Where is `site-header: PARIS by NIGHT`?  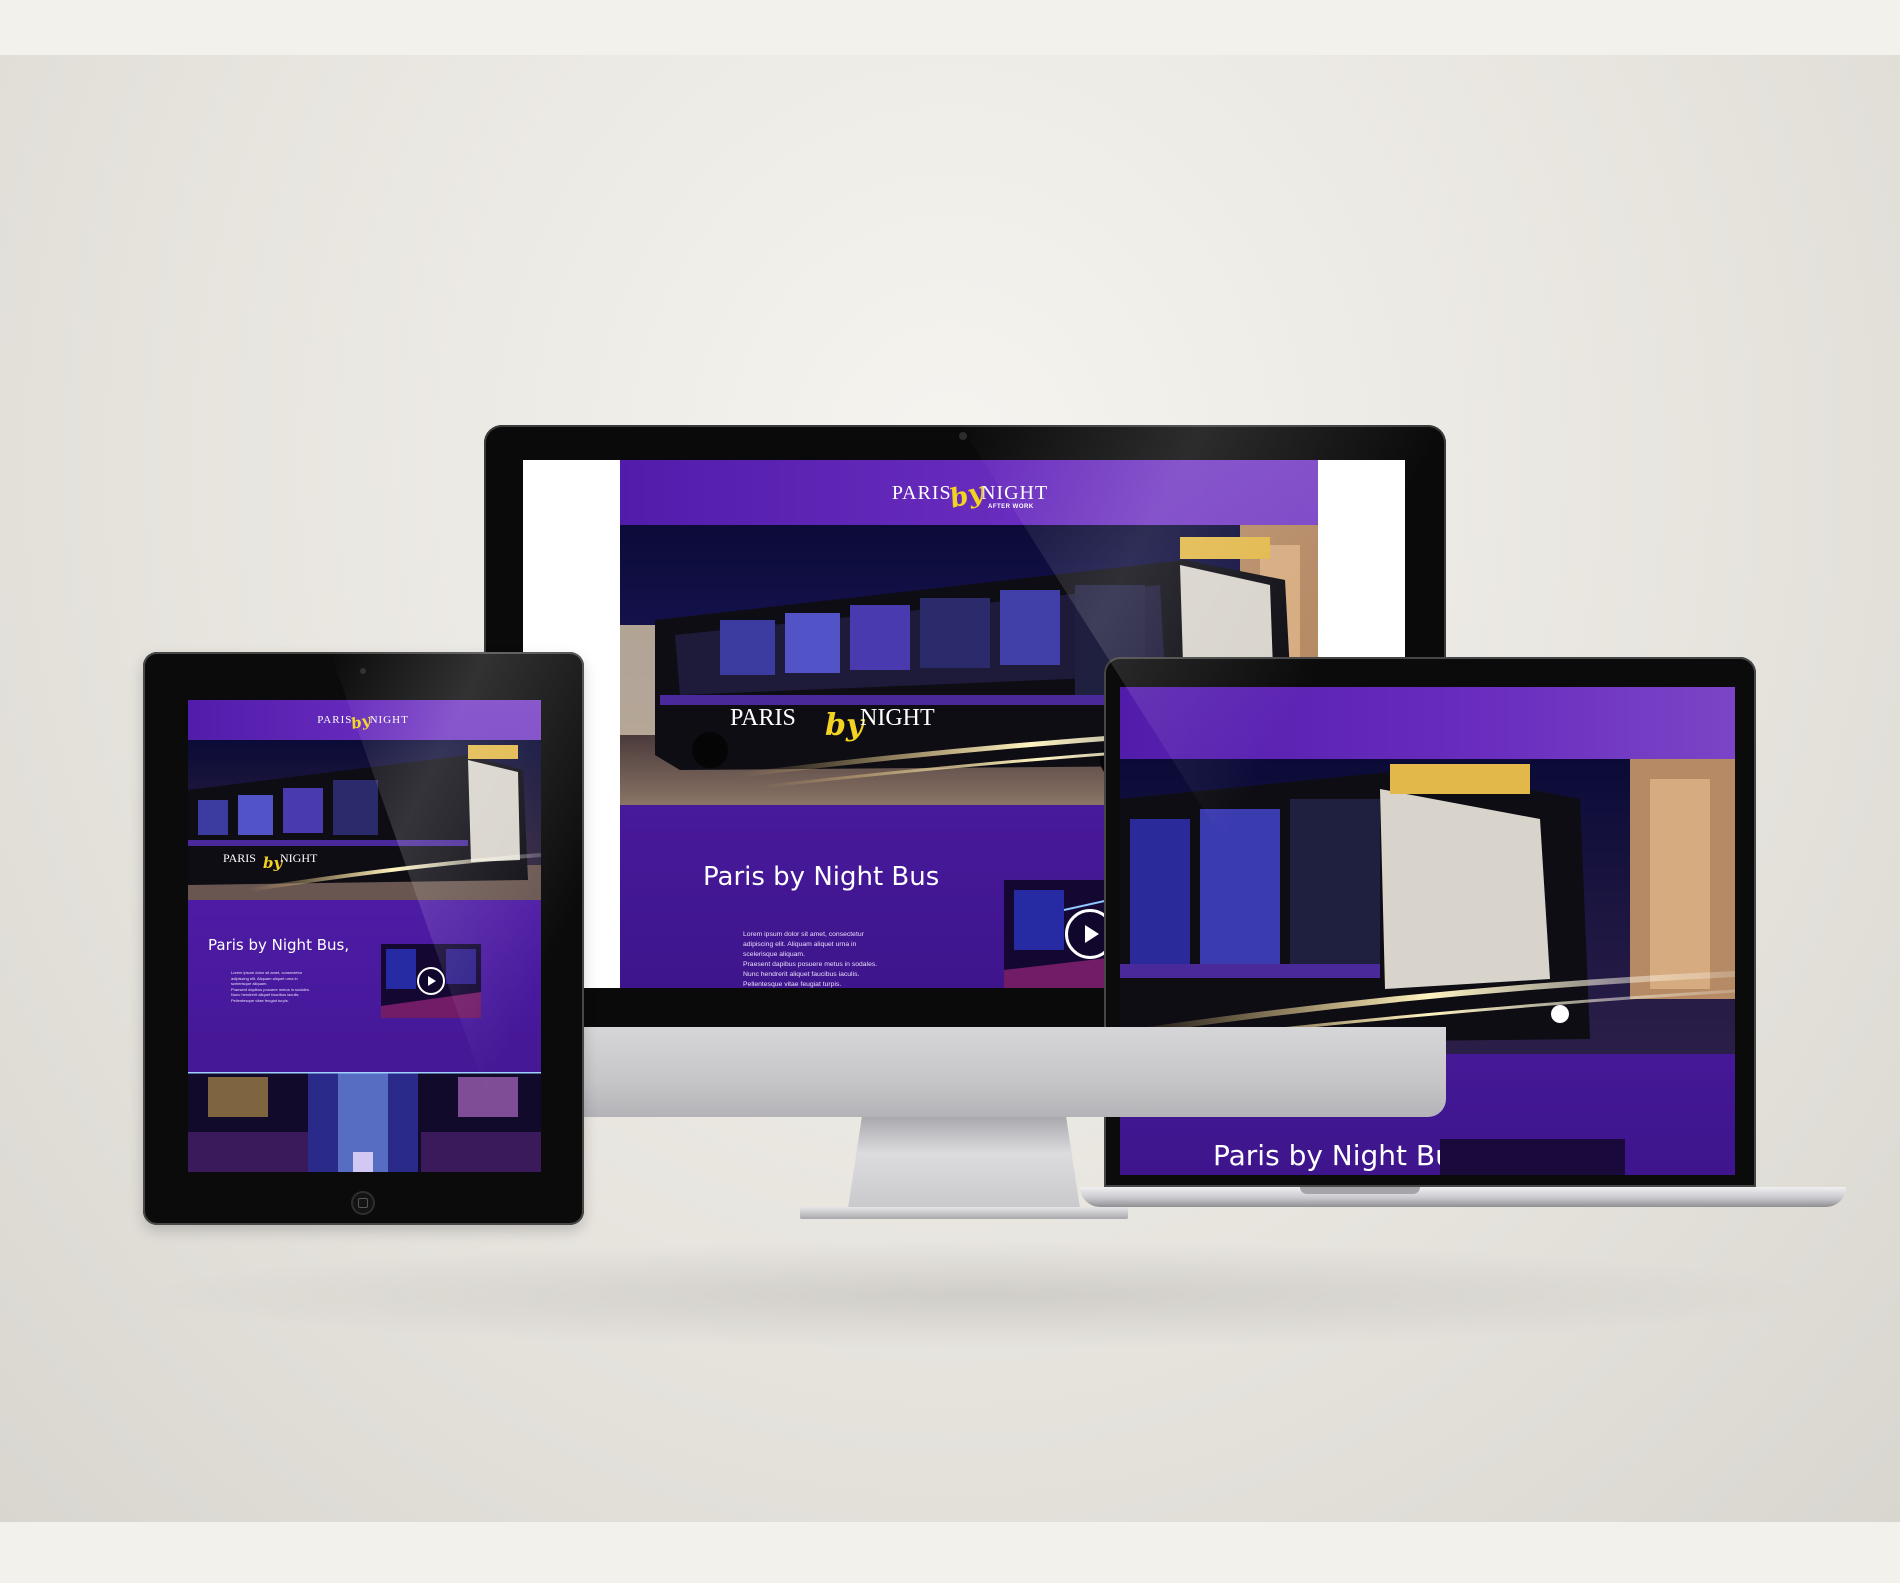 site-header: PARIS by NIGHT is located at coordinates (364, 720).